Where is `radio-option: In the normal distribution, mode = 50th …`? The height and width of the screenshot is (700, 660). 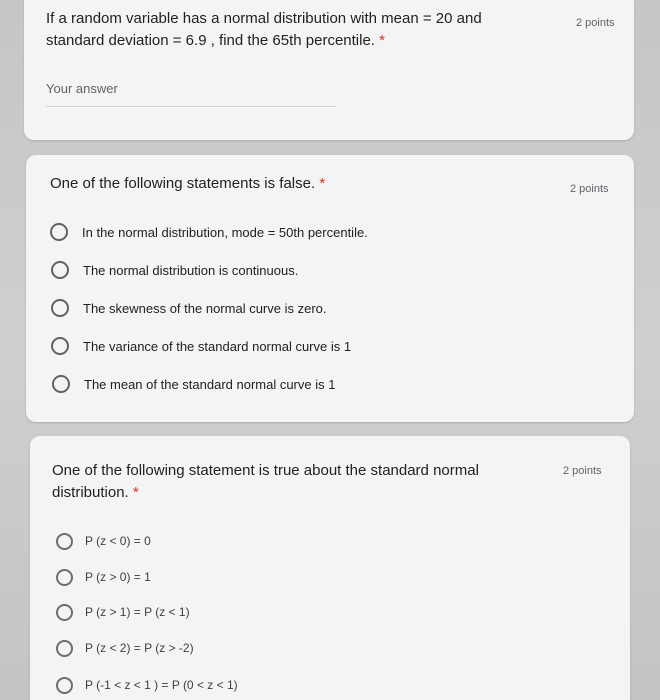 radio-option: In the normal distribution, mode = 50th … is located at coordinates (209, 232).